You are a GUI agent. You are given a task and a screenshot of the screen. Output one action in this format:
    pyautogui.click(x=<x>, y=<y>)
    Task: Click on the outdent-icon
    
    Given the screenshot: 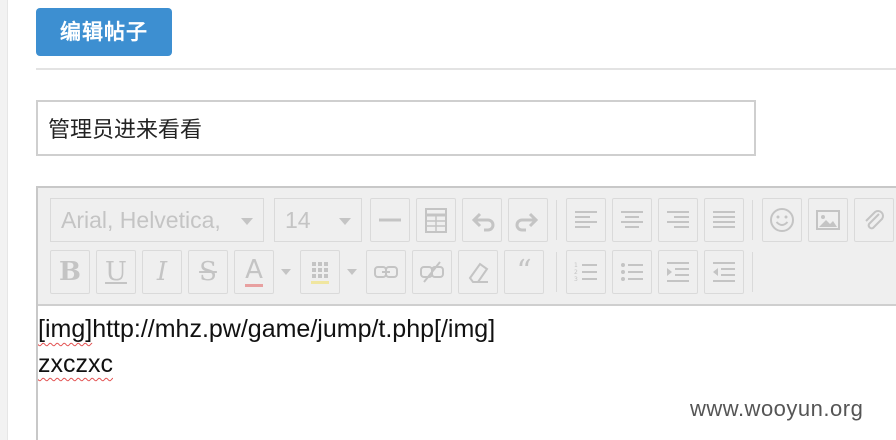 What is the action you would take?
    pyautogui.click(x=724, y=272)
    